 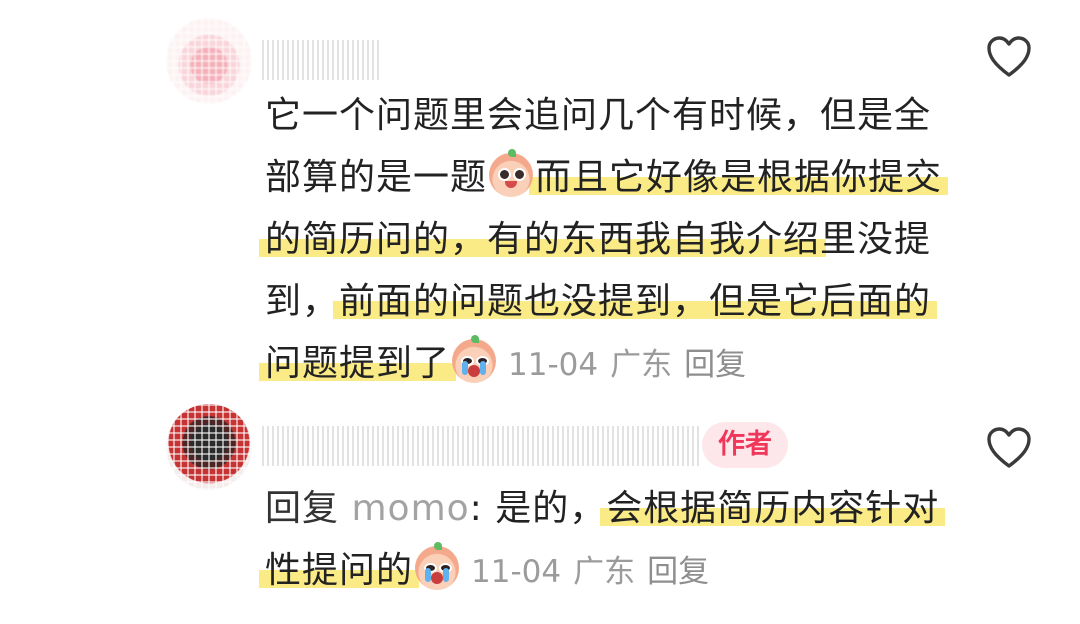 I want to click on comment-text: 回复 momo: 是的，会根据简历内容针对性提问的 11-04 广东 回复, so click(x=607, y=540).